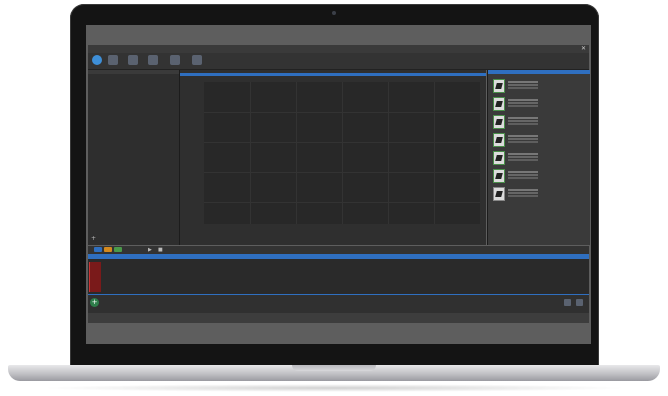  I want to click on right-panel, so click(538, 157).